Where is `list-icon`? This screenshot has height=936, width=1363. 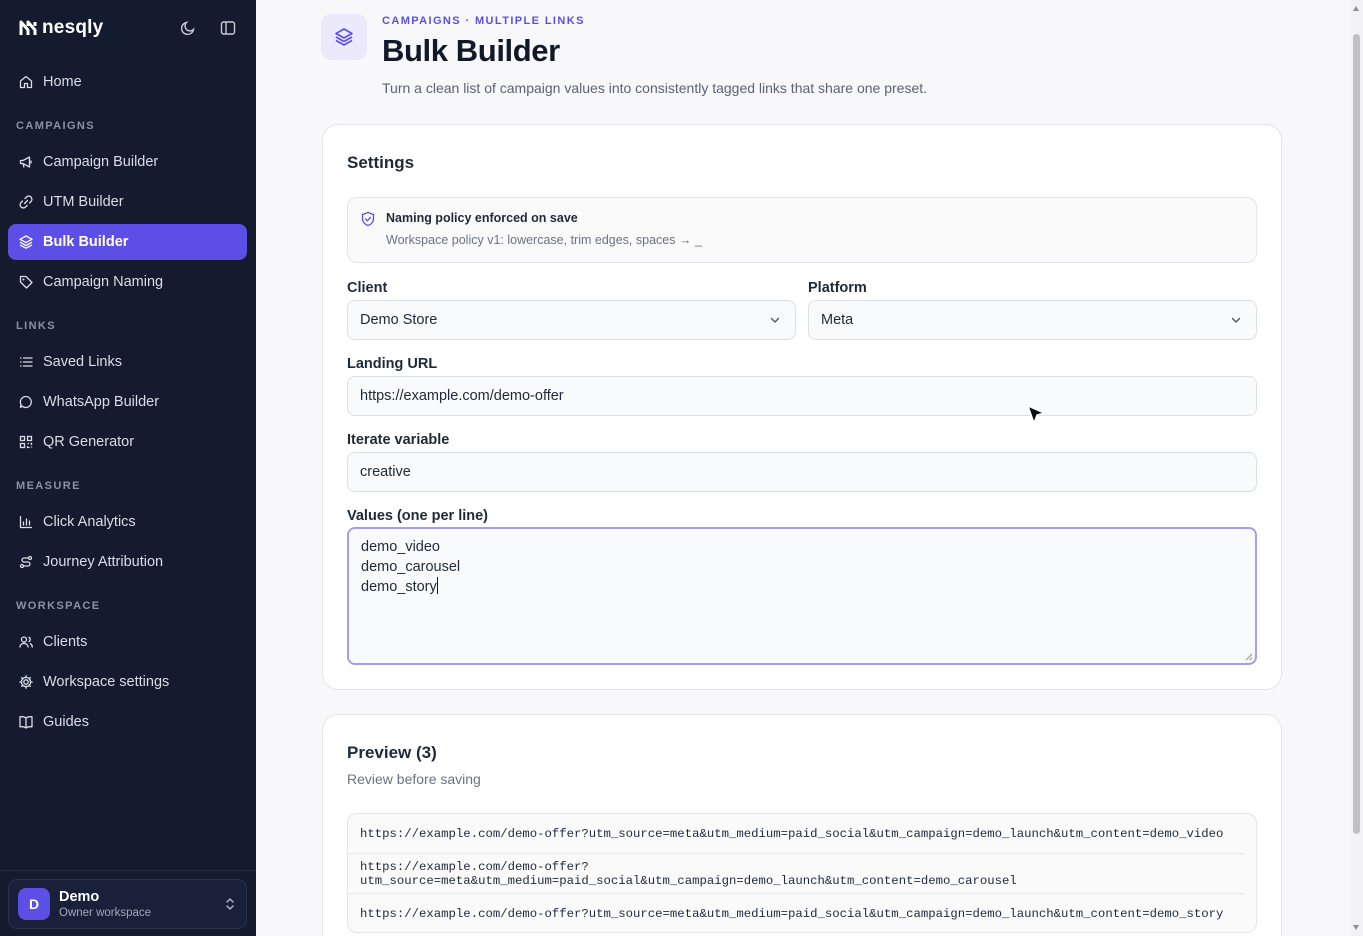 list-icon is located at coordinates (26, 362).